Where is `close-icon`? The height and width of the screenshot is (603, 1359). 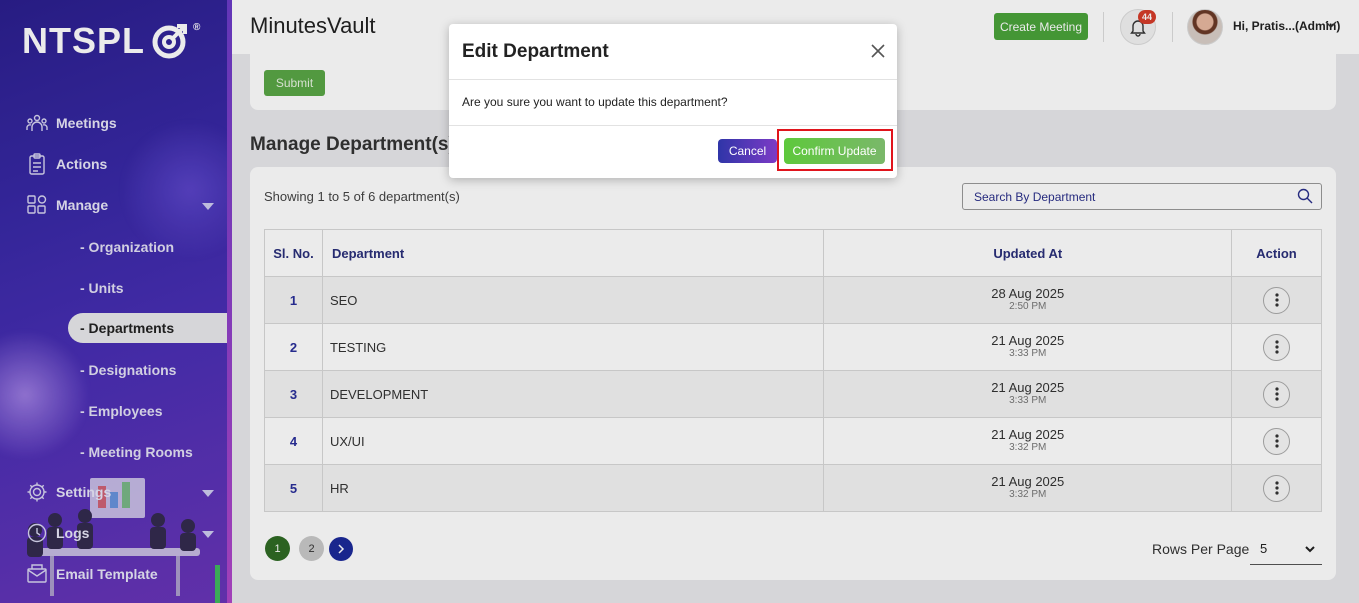 close-icon is located at coordinates (878, 51).